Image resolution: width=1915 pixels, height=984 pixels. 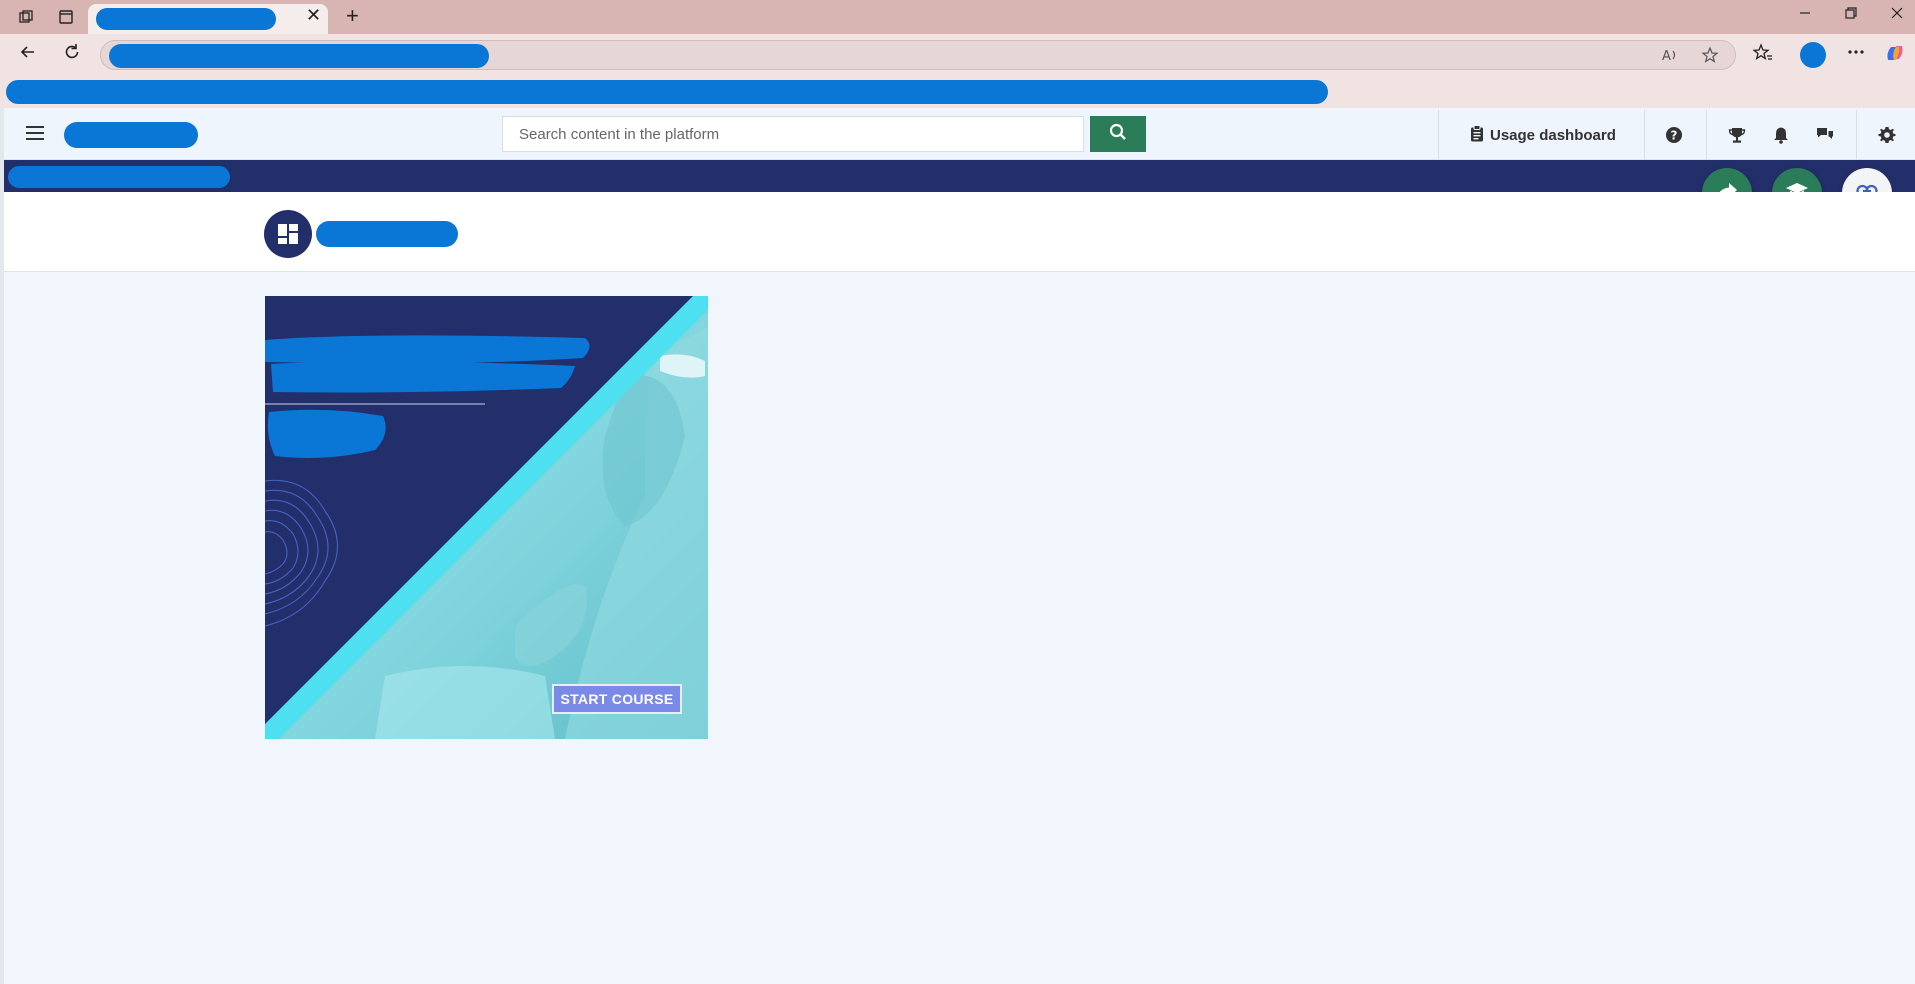 I want to click on more-options-icon, so click(x=1856, y=54).